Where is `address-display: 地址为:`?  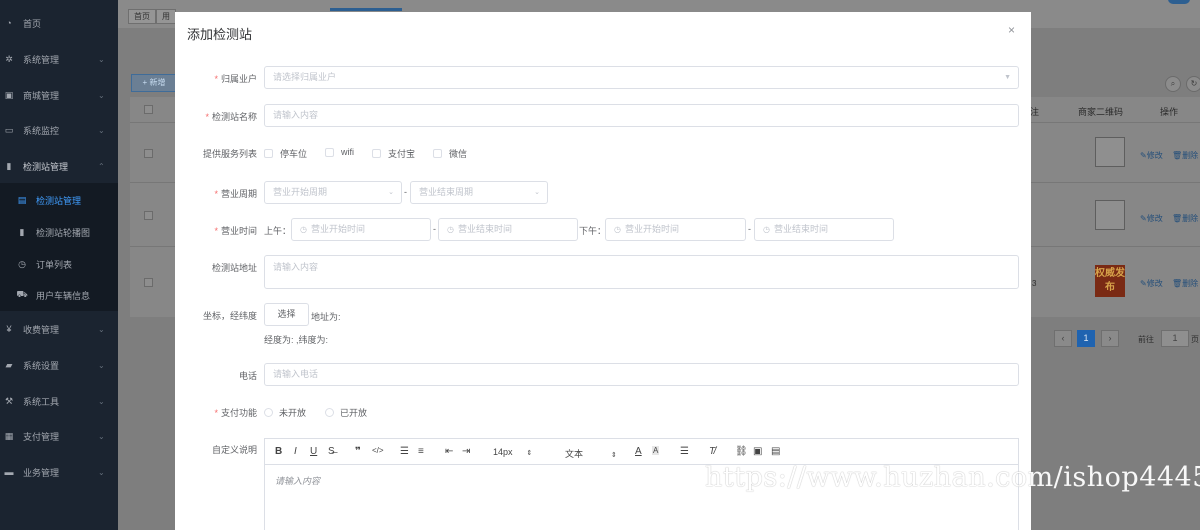
address-display: 地址为: is located at coordinates (326, 317).